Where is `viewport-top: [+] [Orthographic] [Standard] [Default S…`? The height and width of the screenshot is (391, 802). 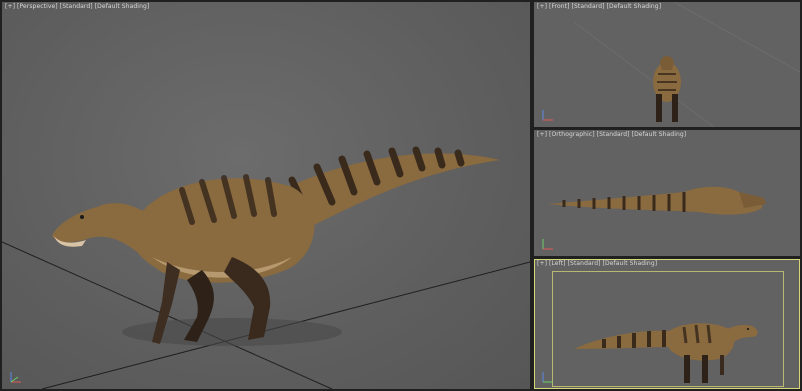
viewport-top: [+] [Orthographic] [Standard] [Default S… is located at coordinates (667, 193).